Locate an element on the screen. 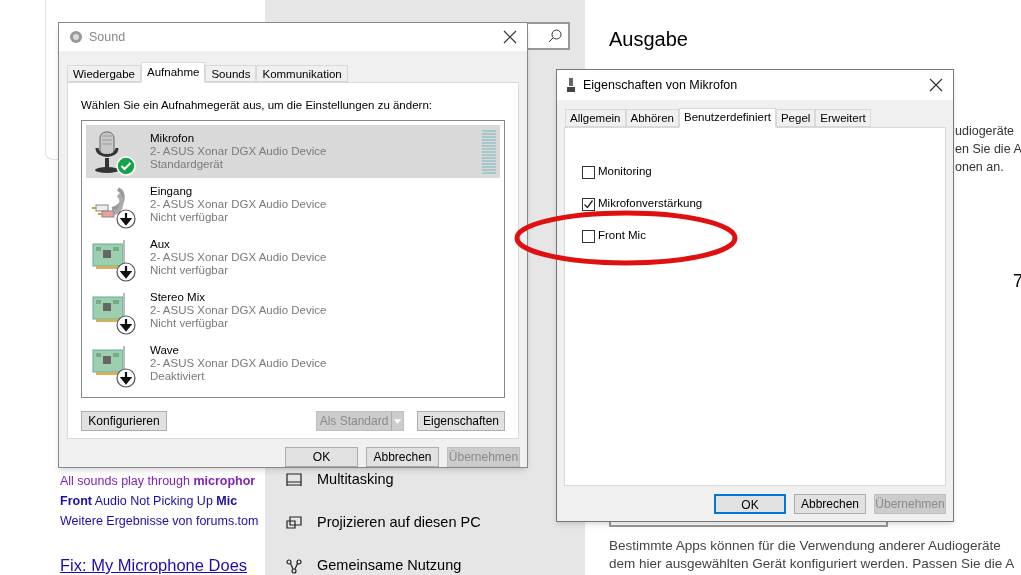  tab: Pegel is located at coordinates (795, 118).